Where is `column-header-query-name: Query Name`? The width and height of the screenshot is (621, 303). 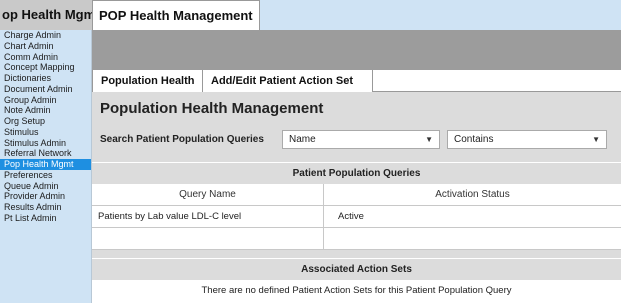
column-header-query-name: Query Name is located at coordinates (208, 195).